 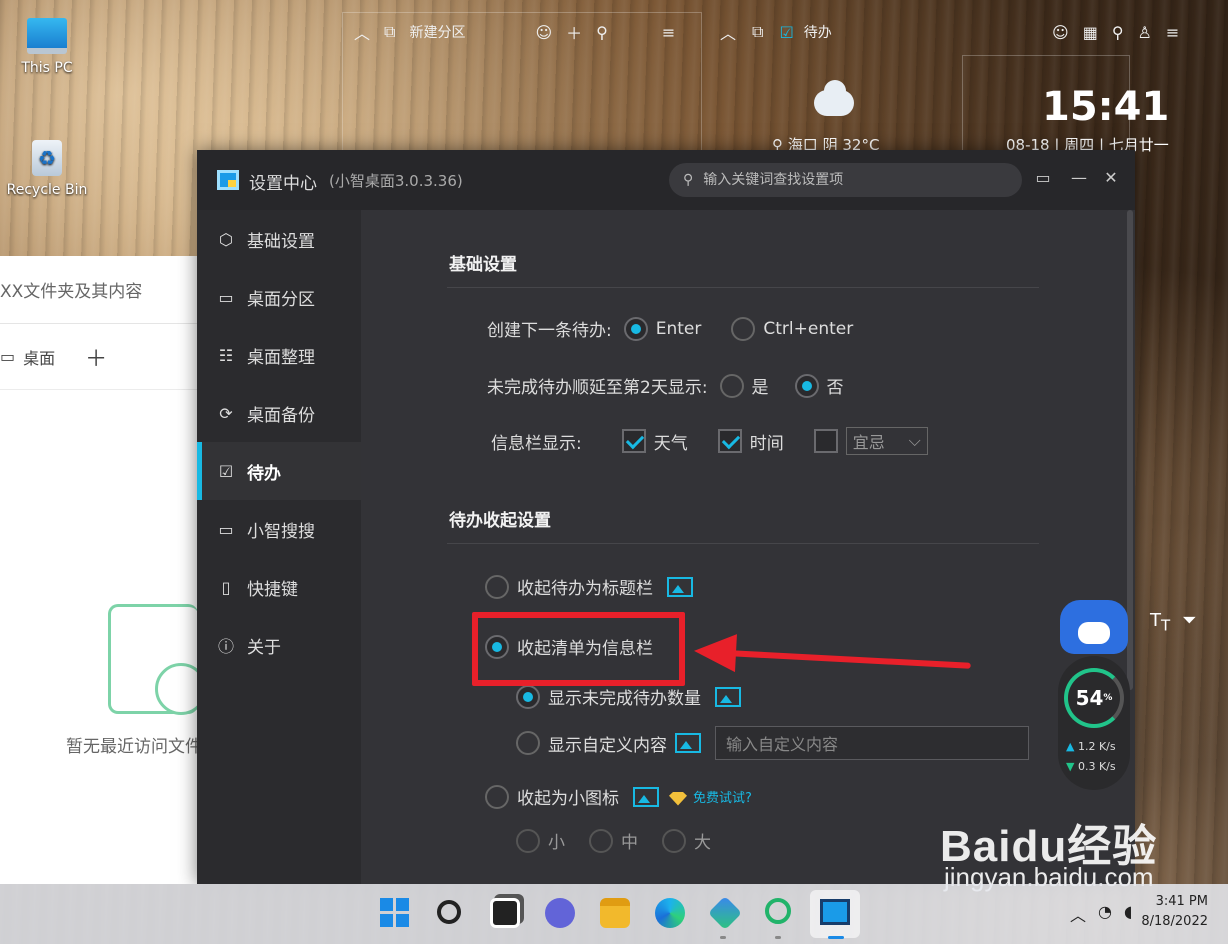 What do you see at coordinates (819, 385) in the screenshot?
I see `defer-option-no: 否` at bounding box center [819, 385].